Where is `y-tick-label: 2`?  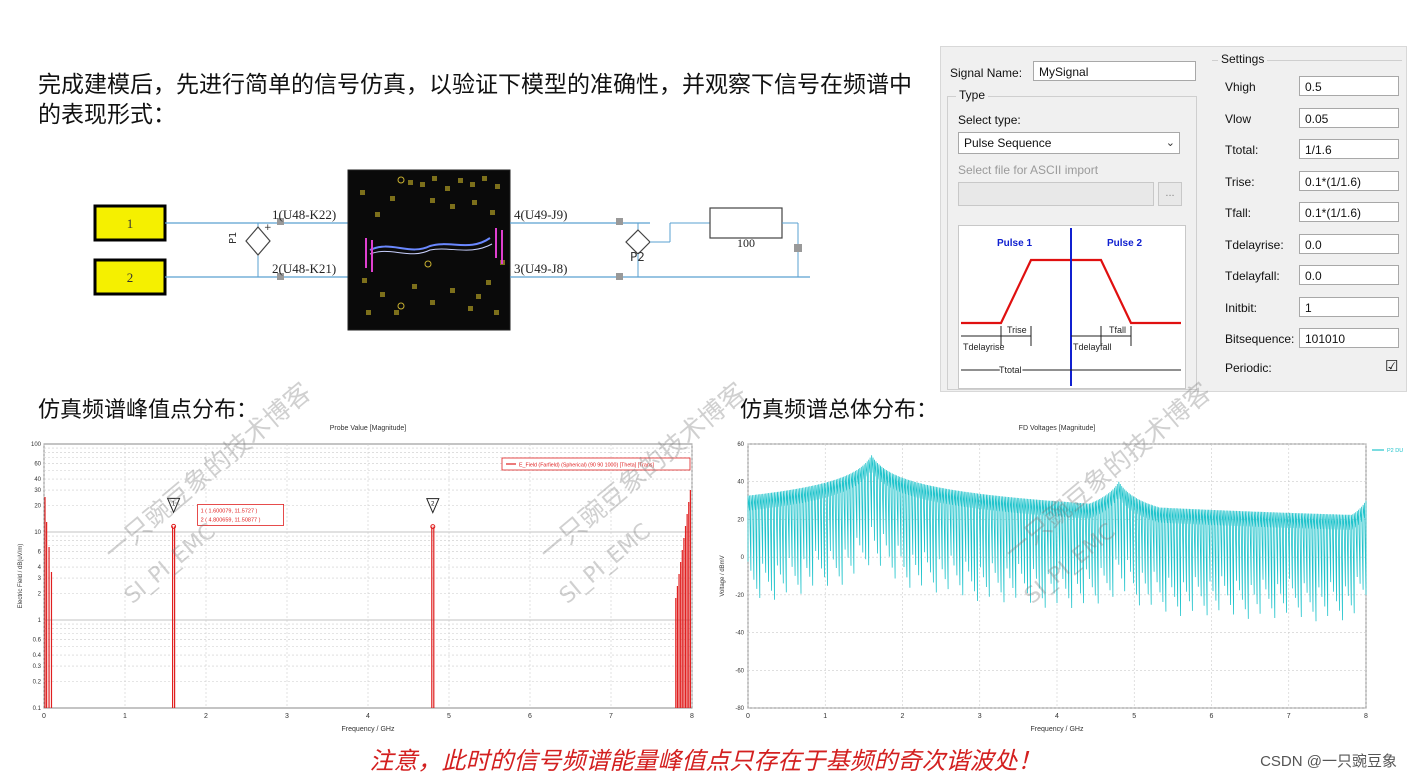 y-tick-label: 2 is located at coordinates (40, 595).